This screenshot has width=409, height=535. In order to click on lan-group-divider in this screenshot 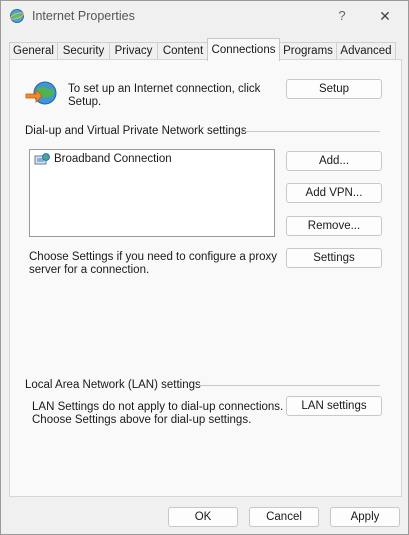, I will do `click(289, 385)`.